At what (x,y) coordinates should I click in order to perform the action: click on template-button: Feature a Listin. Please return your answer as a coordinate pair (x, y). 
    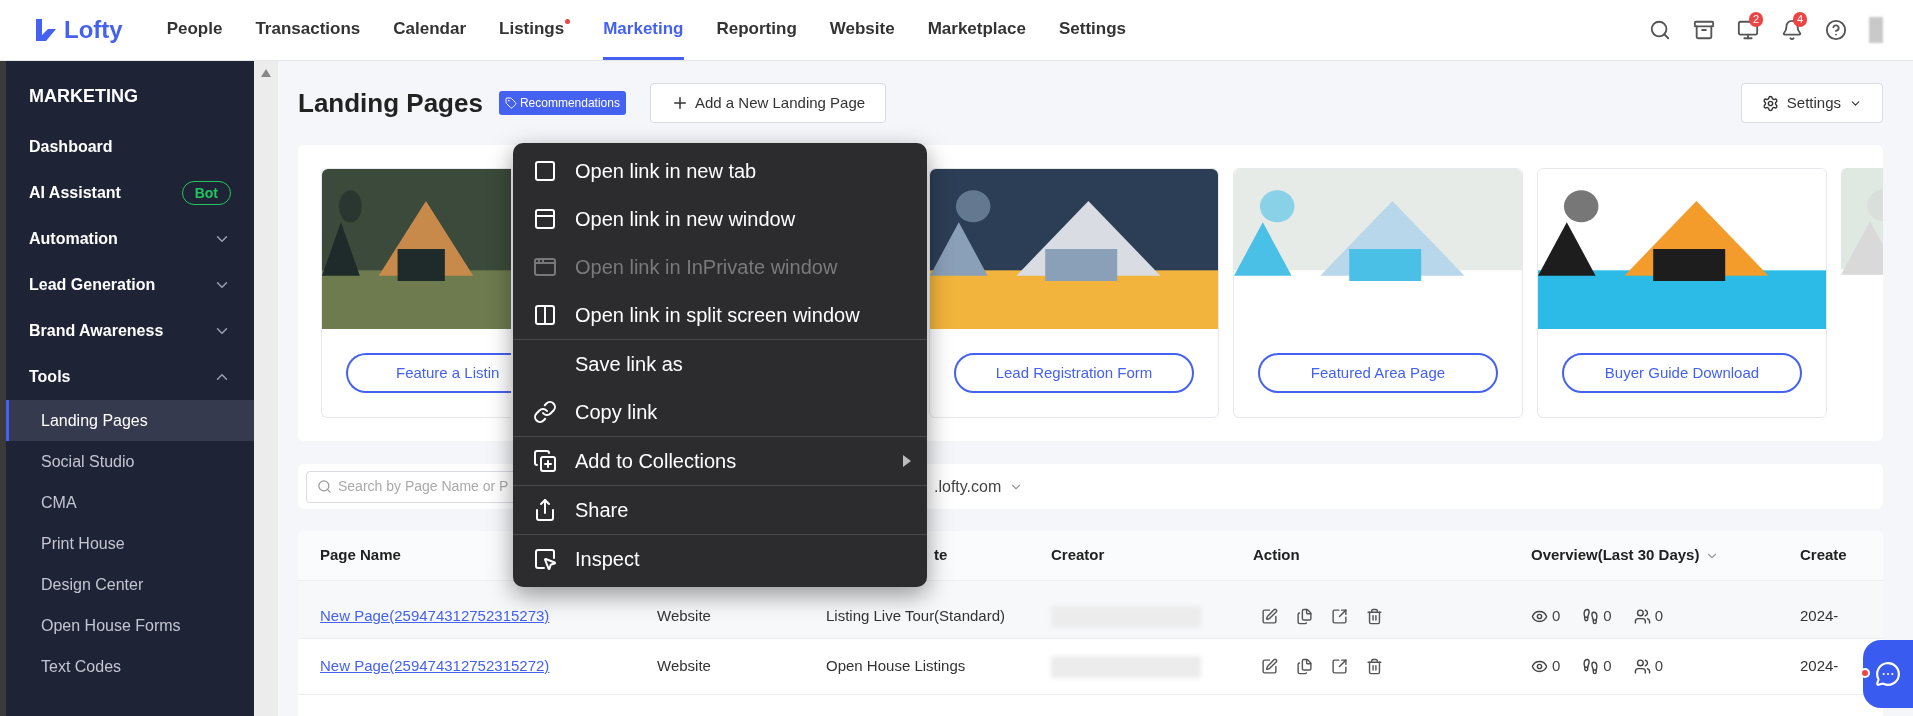
    Looking at the image, I should click on (428, 373).